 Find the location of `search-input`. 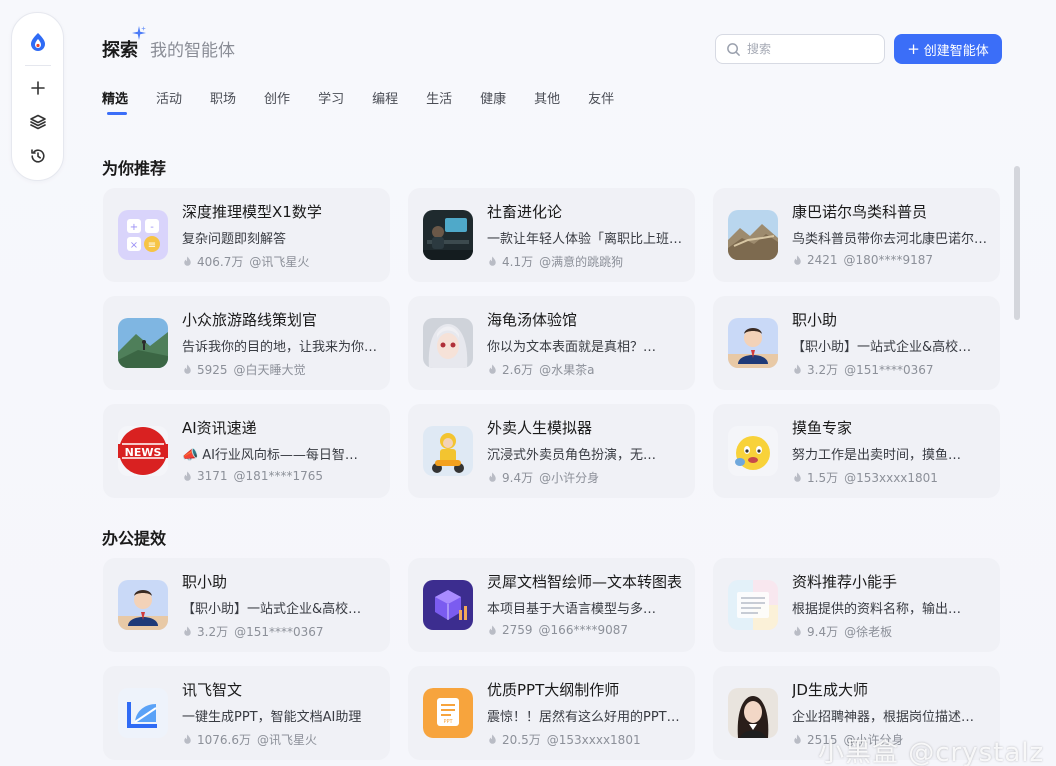

search-input is located at coordinates (807, 49).